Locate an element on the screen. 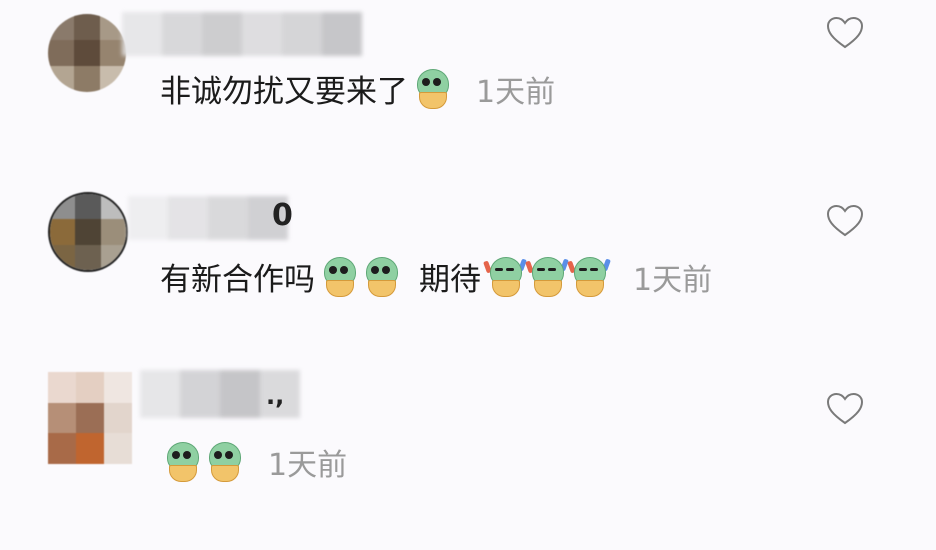  comment-word: 期待 is located at coordinates (450, 280).